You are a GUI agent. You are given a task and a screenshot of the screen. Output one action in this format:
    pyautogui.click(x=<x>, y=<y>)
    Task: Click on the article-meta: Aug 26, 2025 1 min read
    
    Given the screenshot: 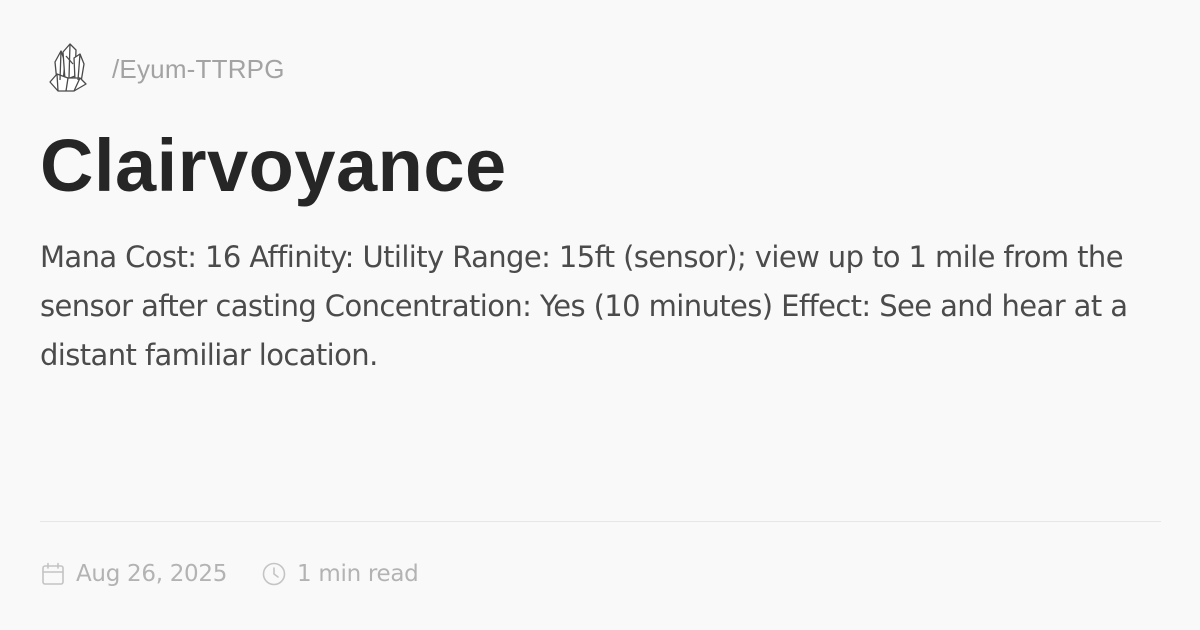 What is the action you would take?
    pyautogui.click(x=229, y=574)
    